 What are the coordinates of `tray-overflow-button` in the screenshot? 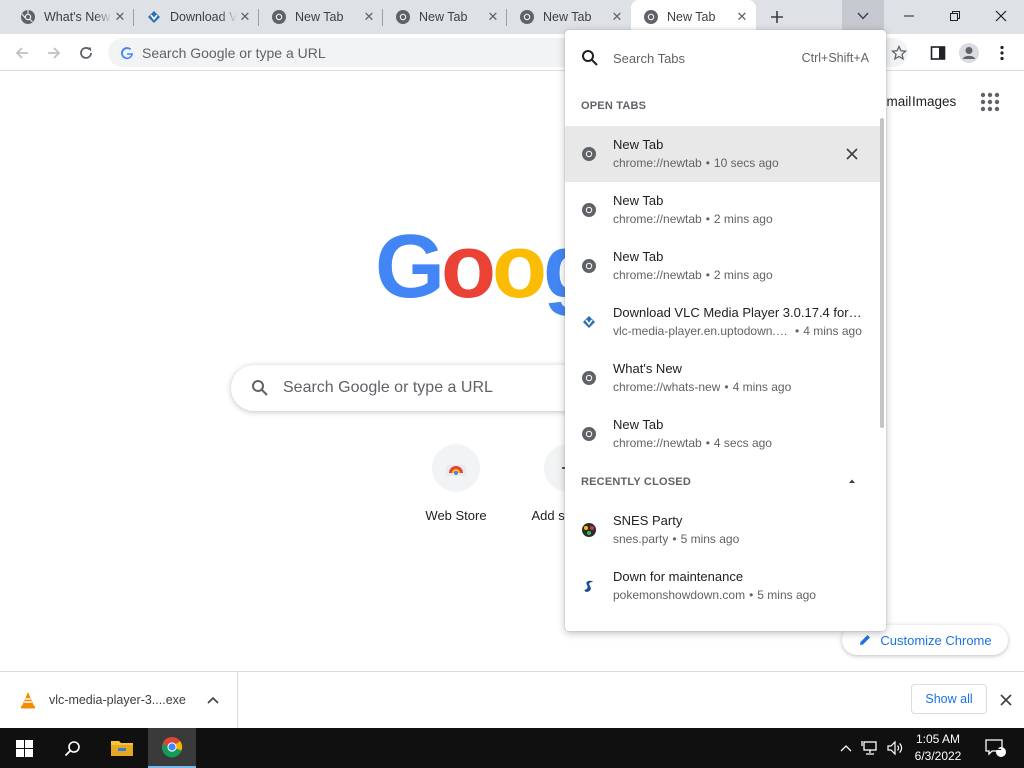 It's located at (846, 748).